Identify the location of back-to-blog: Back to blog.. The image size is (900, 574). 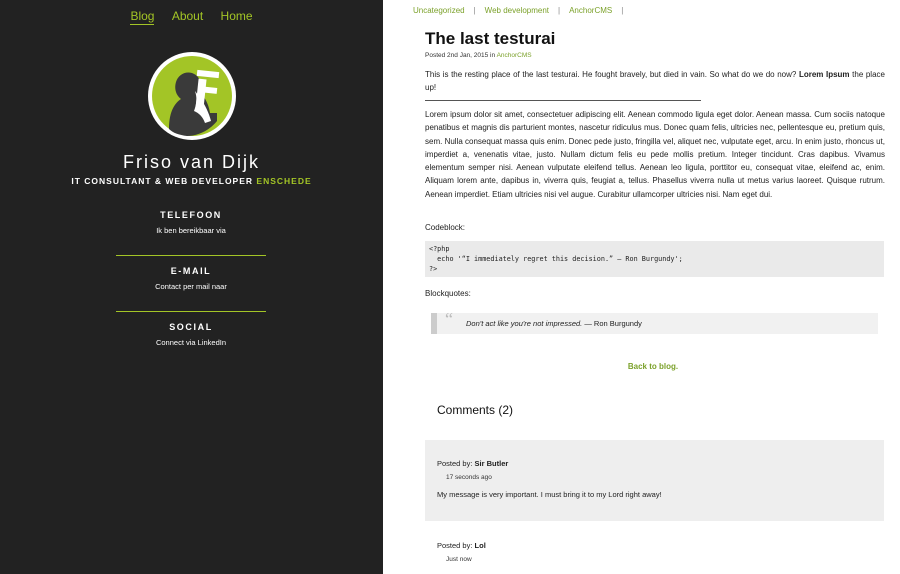
(641, 366).